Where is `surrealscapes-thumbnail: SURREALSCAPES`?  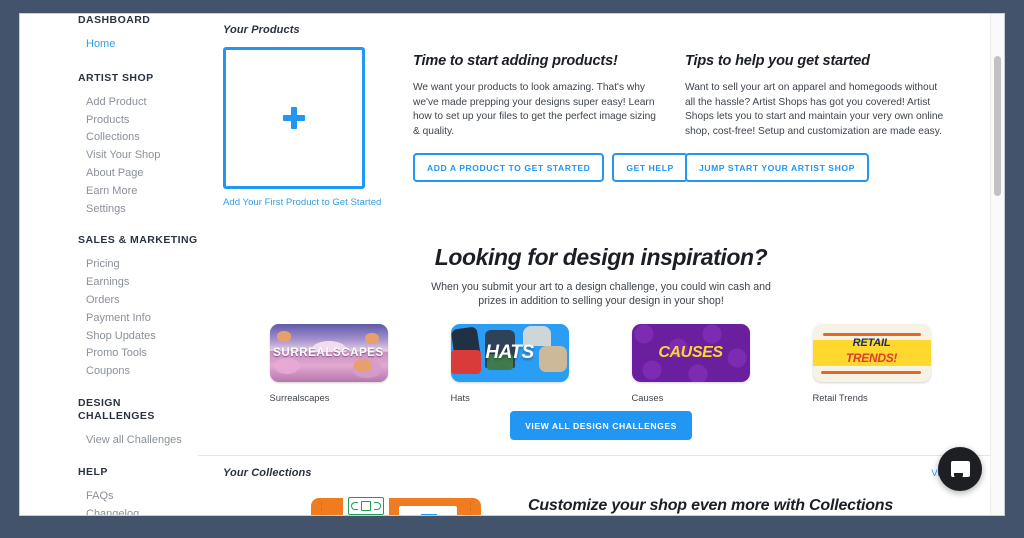 surrealscapes-thumbnail: SURREALSCAPES is located at coordinates (328, 353).